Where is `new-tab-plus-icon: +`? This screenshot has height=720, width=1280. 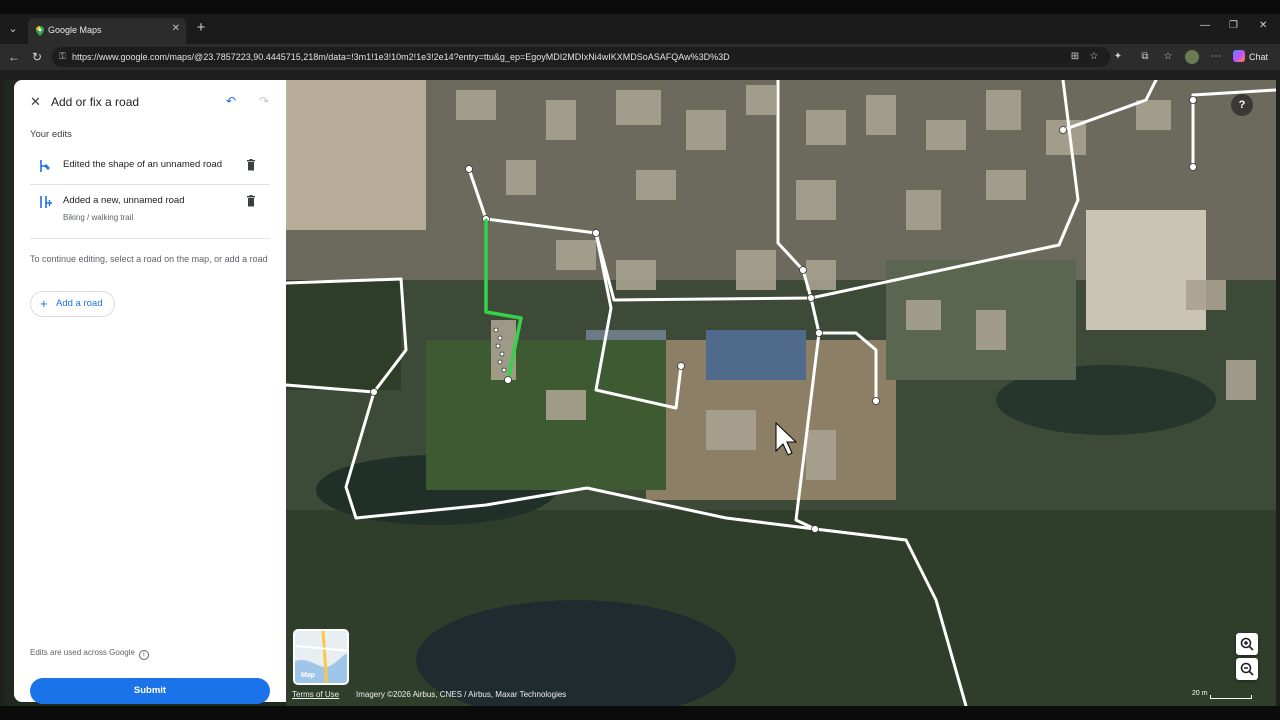
new-tab-plus-icon: + is located at coordinates (201, 28).